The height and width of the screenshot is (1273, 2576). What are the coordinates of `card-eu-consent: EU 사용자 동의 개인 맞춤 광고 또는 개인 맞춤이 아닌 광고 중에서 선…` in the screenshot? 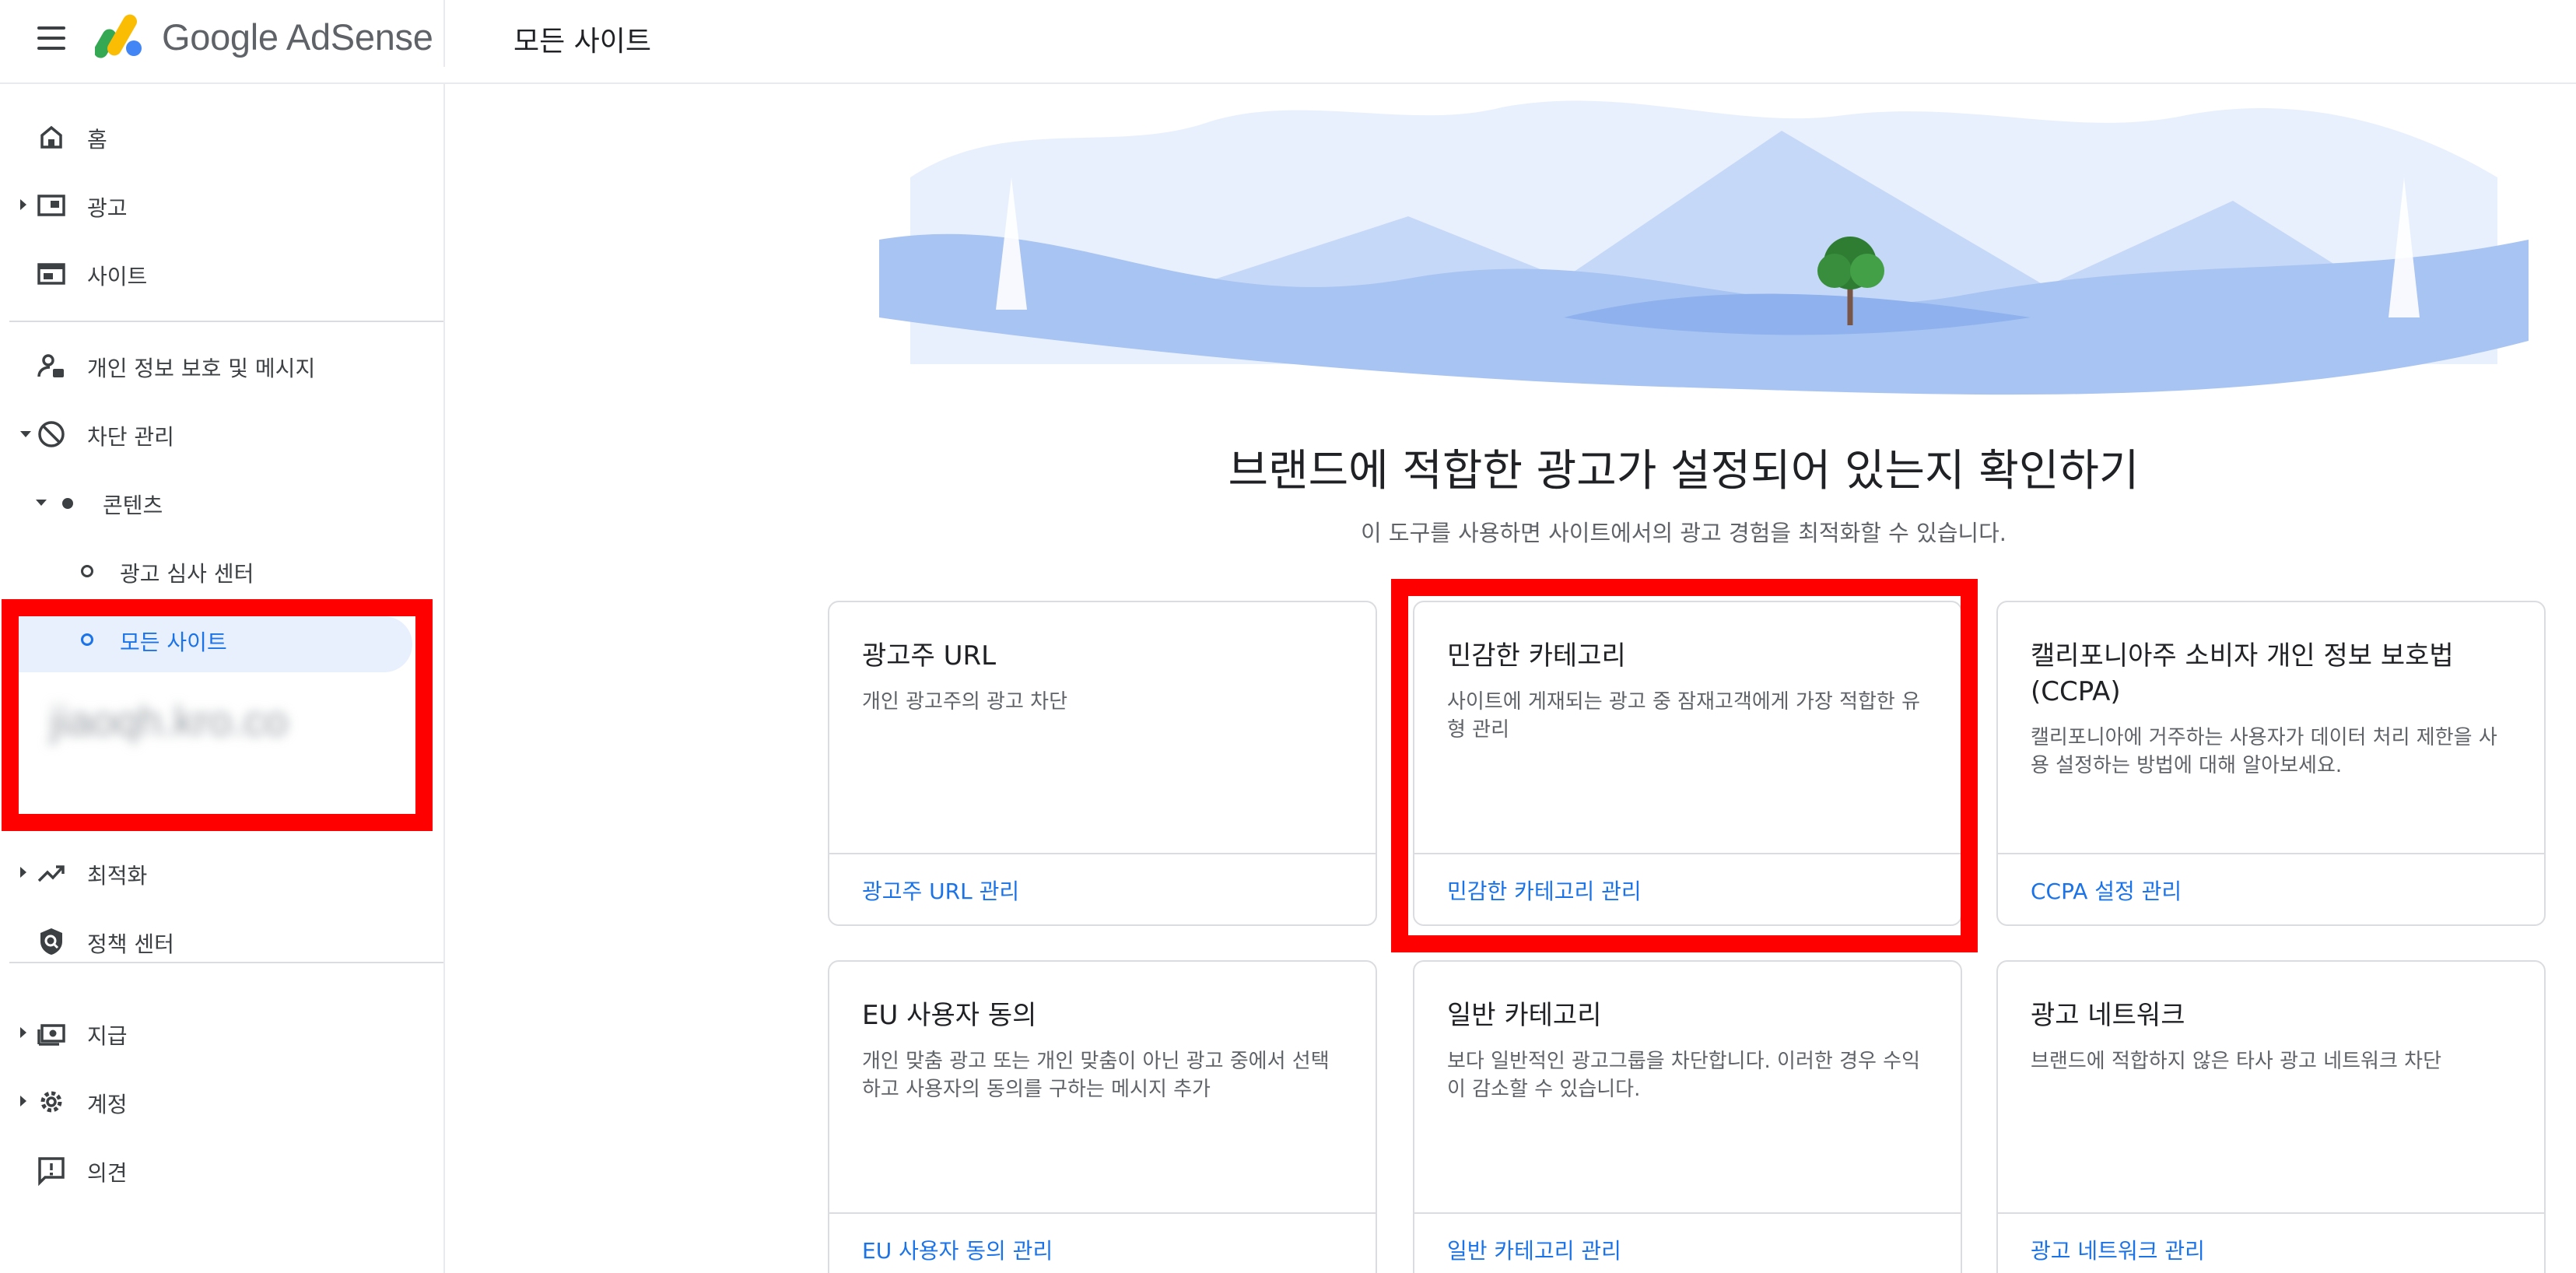 It's located at (1102, 1116).